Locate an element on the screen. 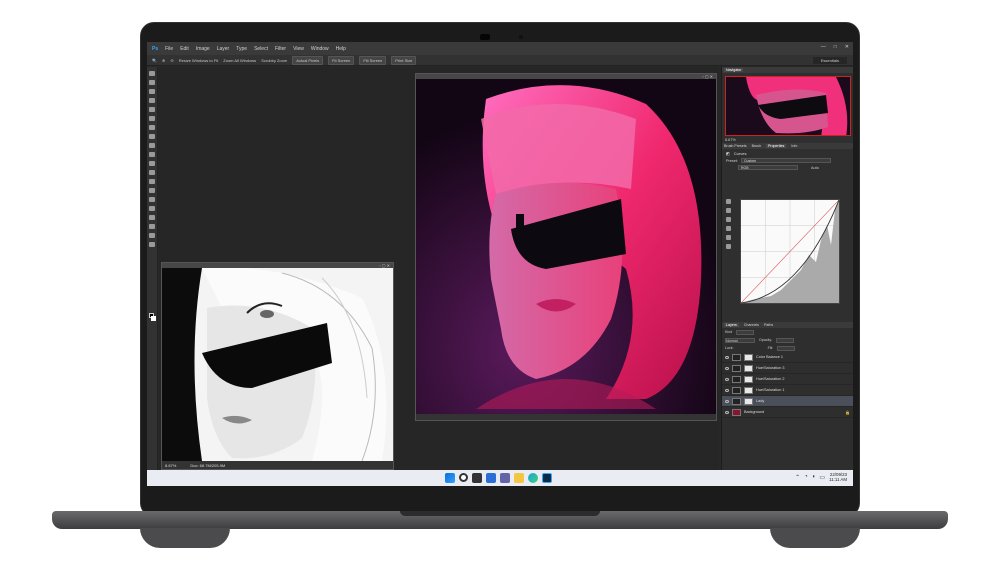 The image size is (1000, 575). opacity-field is located at coordinates (785, 340).